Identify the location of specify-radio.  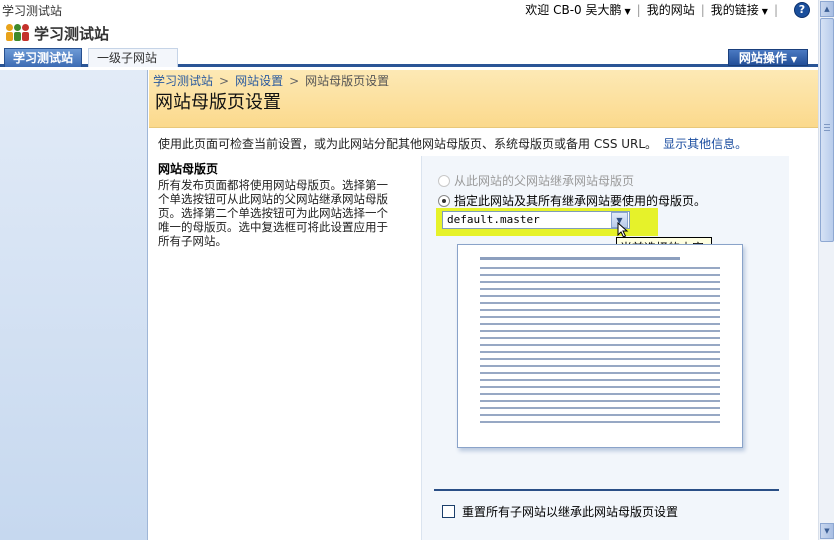
(444, 200).